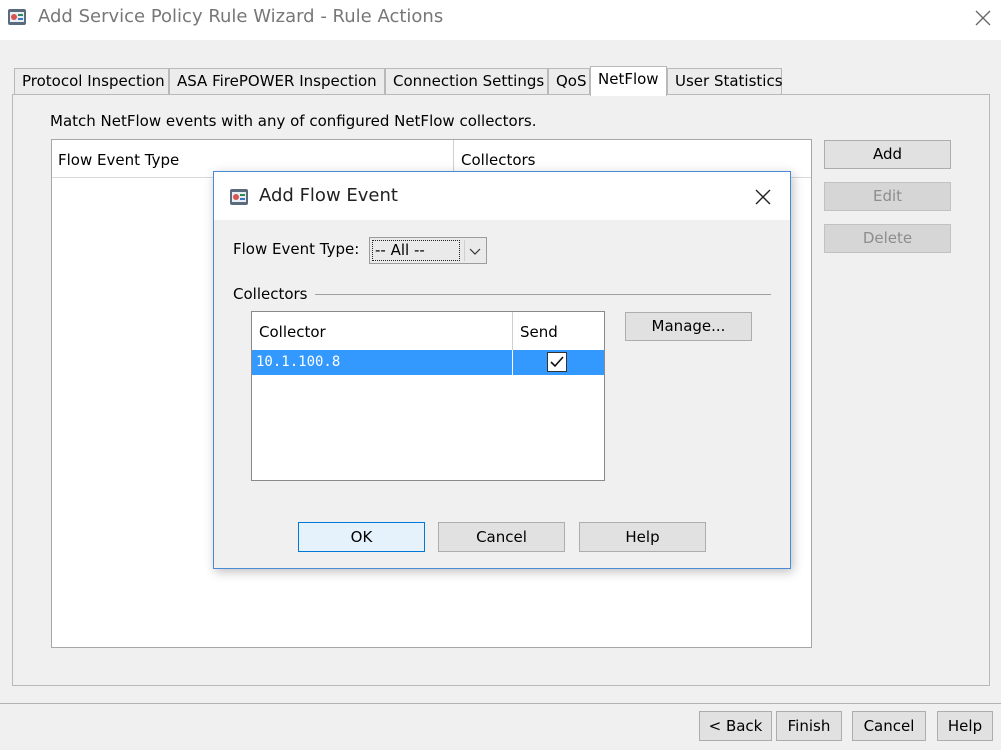  I want to click on back-button: < Back, so click(735, 726).